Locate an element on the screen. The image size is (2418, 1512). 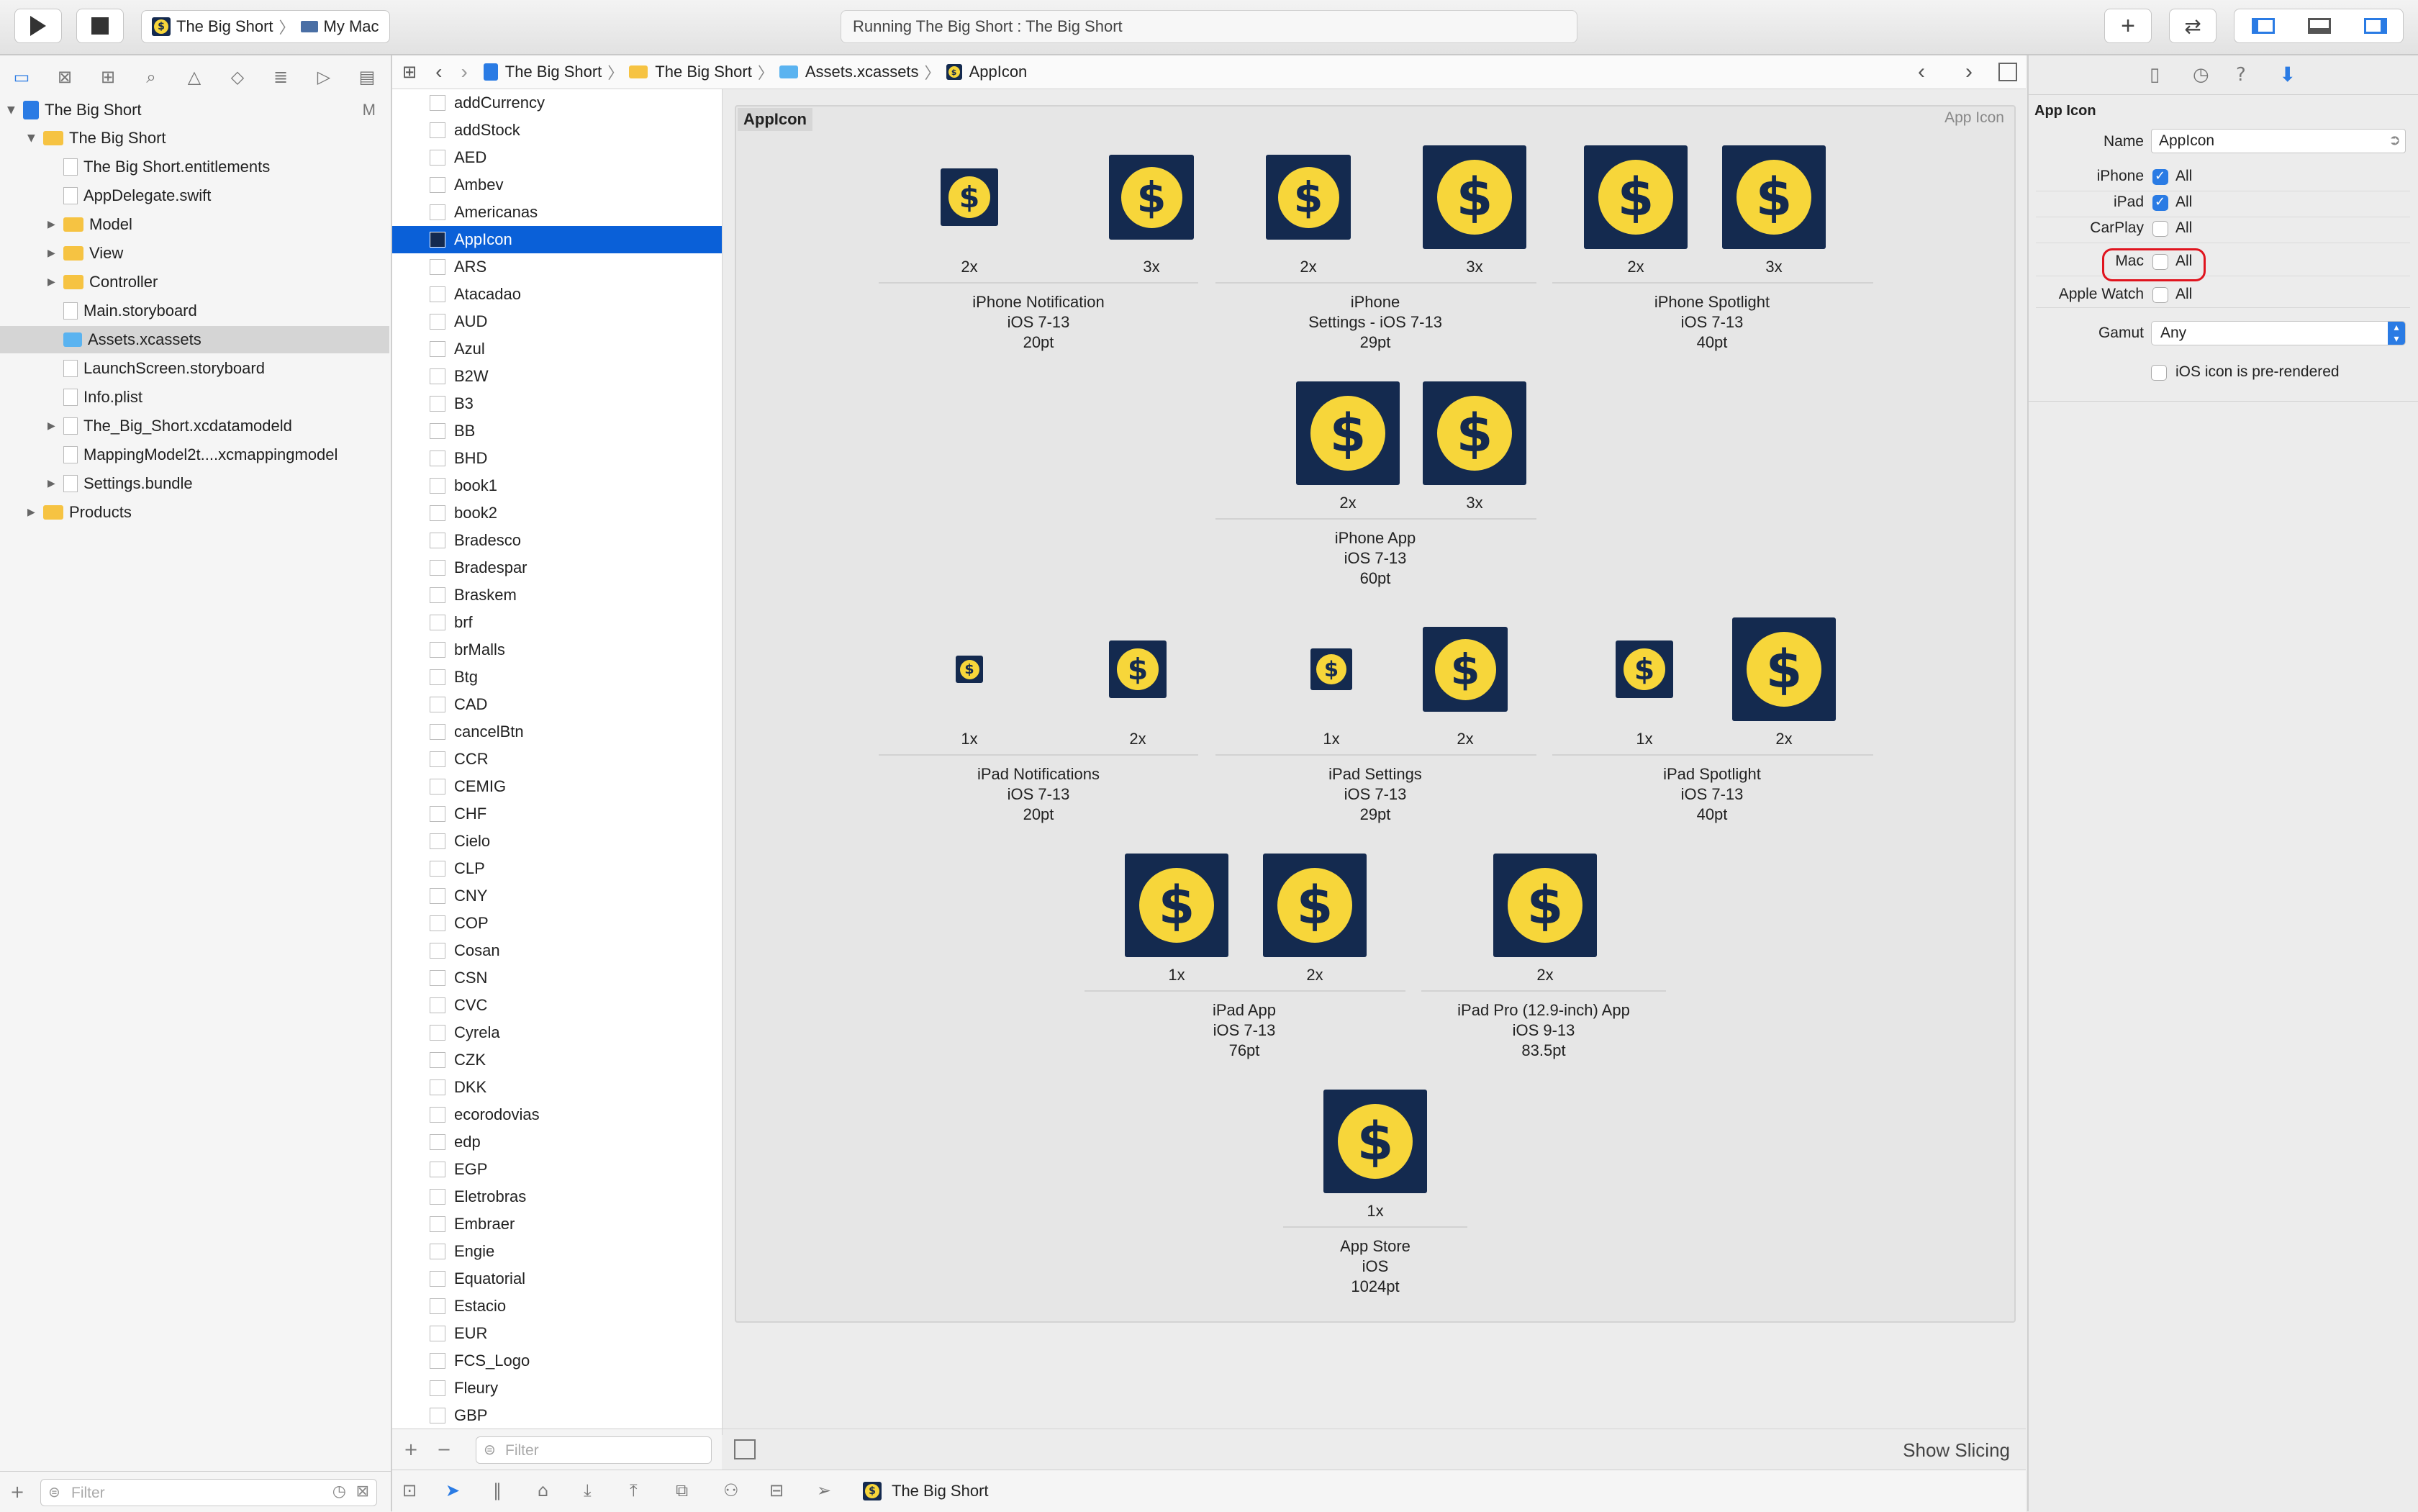
asset-list-item: book1 is located at coordinates (557, 486).